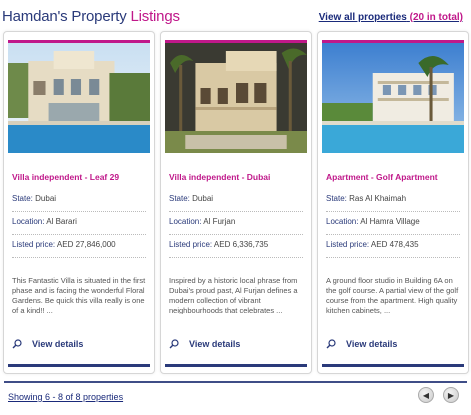  What do you see at coordinates (394, 244) in the screenshot?
I see `price-value: AED 478,435` at bounding box center [394, 244].